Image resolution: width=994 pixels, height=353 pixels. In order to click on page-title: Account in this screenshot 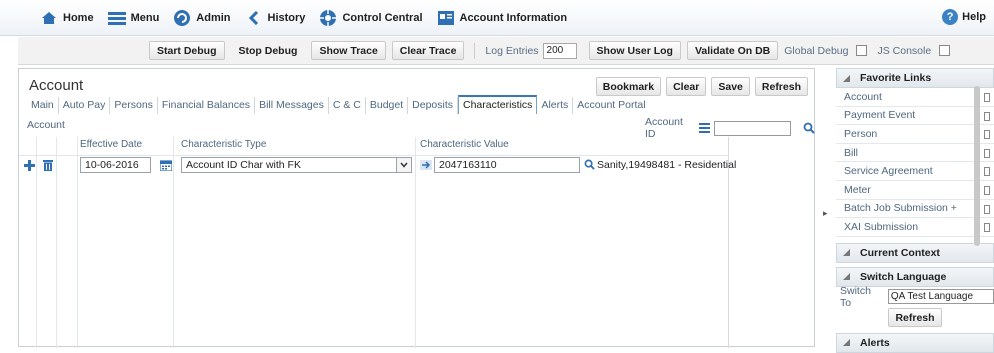, I will do `click(56, 85)`.